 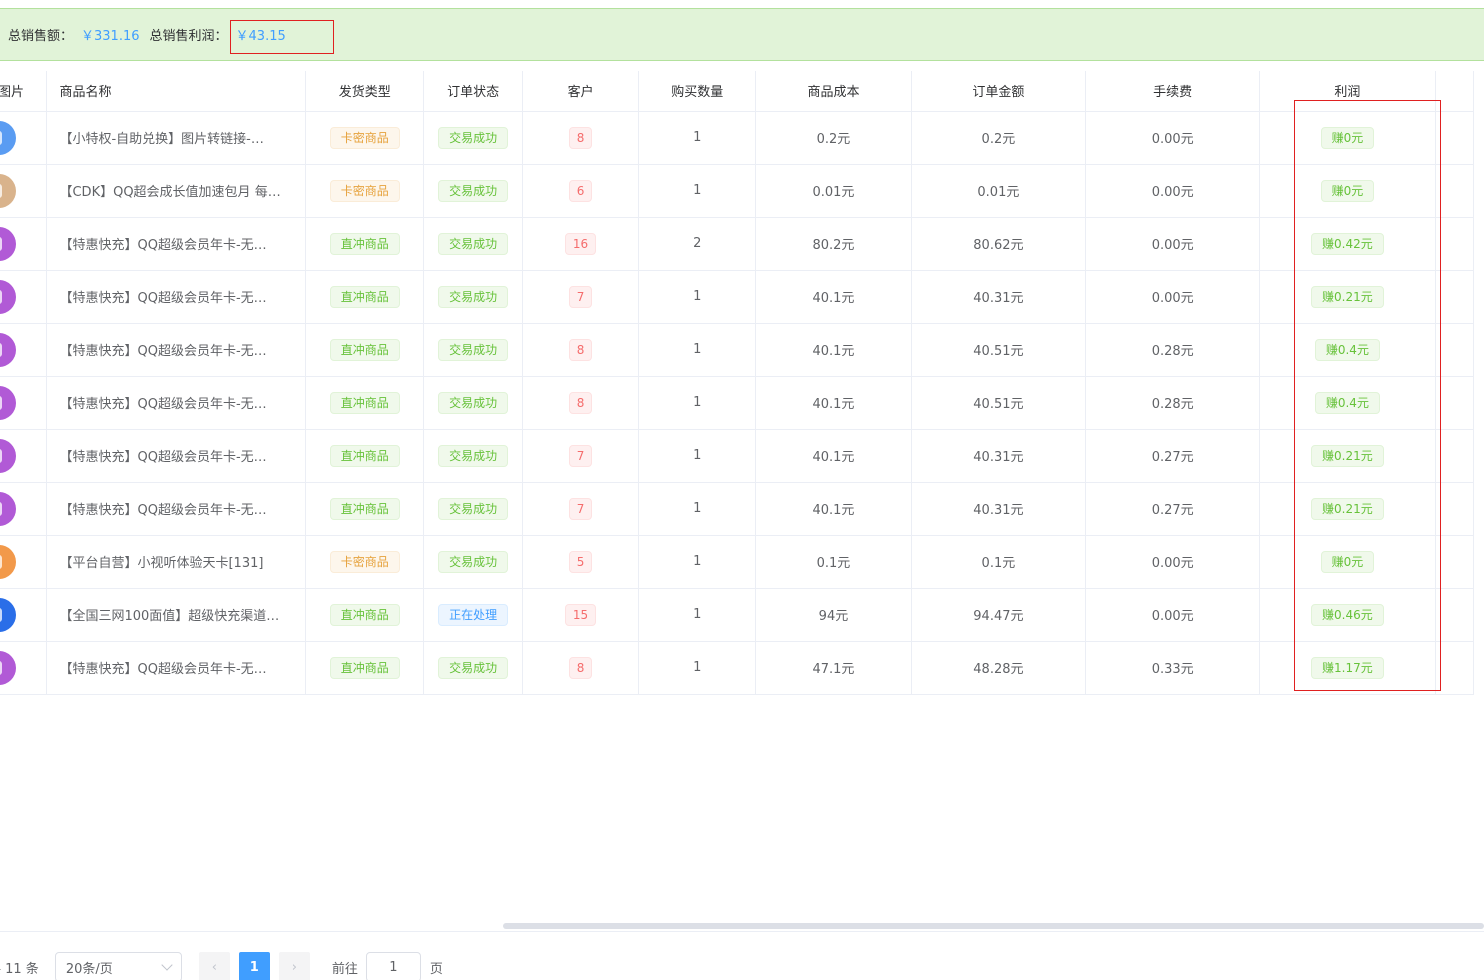 I want to click on fee-cell: 0.28元, so click(x=1173, y=403).